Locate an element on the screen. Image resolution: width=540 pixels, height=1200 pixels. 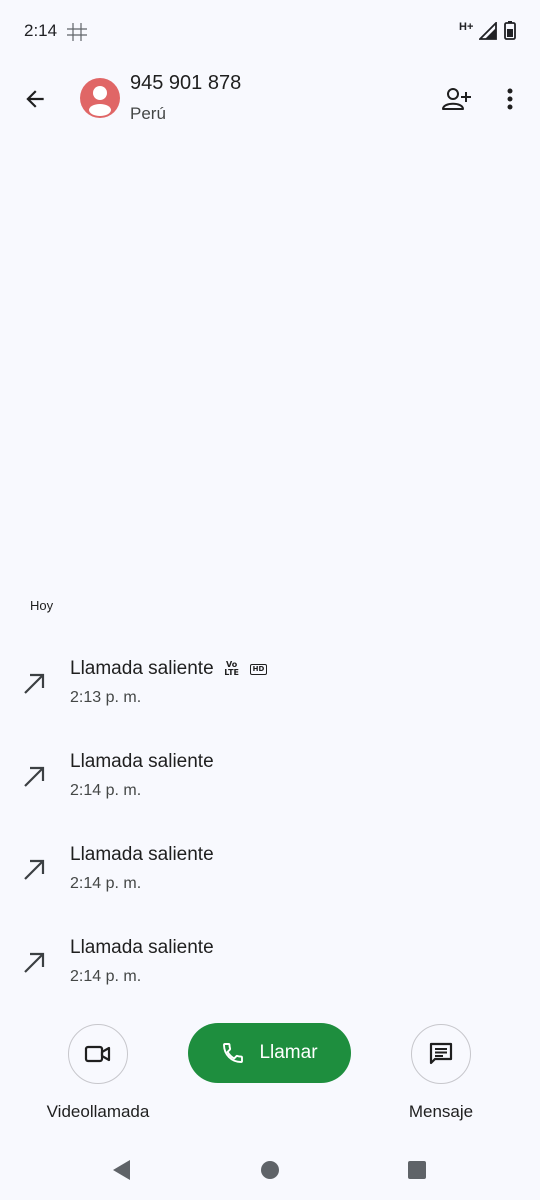
person-icon is located at coordinates (100, 101).